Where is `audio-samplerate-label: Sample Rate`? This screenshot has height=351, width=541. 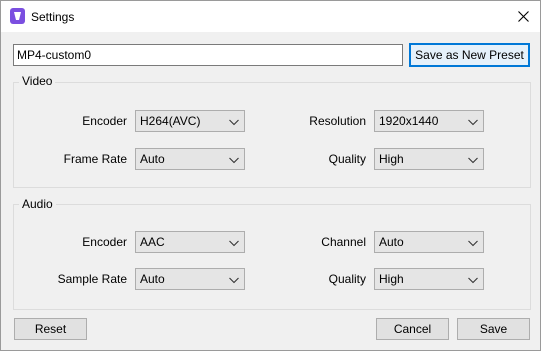
audio-samplerate-label: Sample Rate is located at coordinates (92, 279).